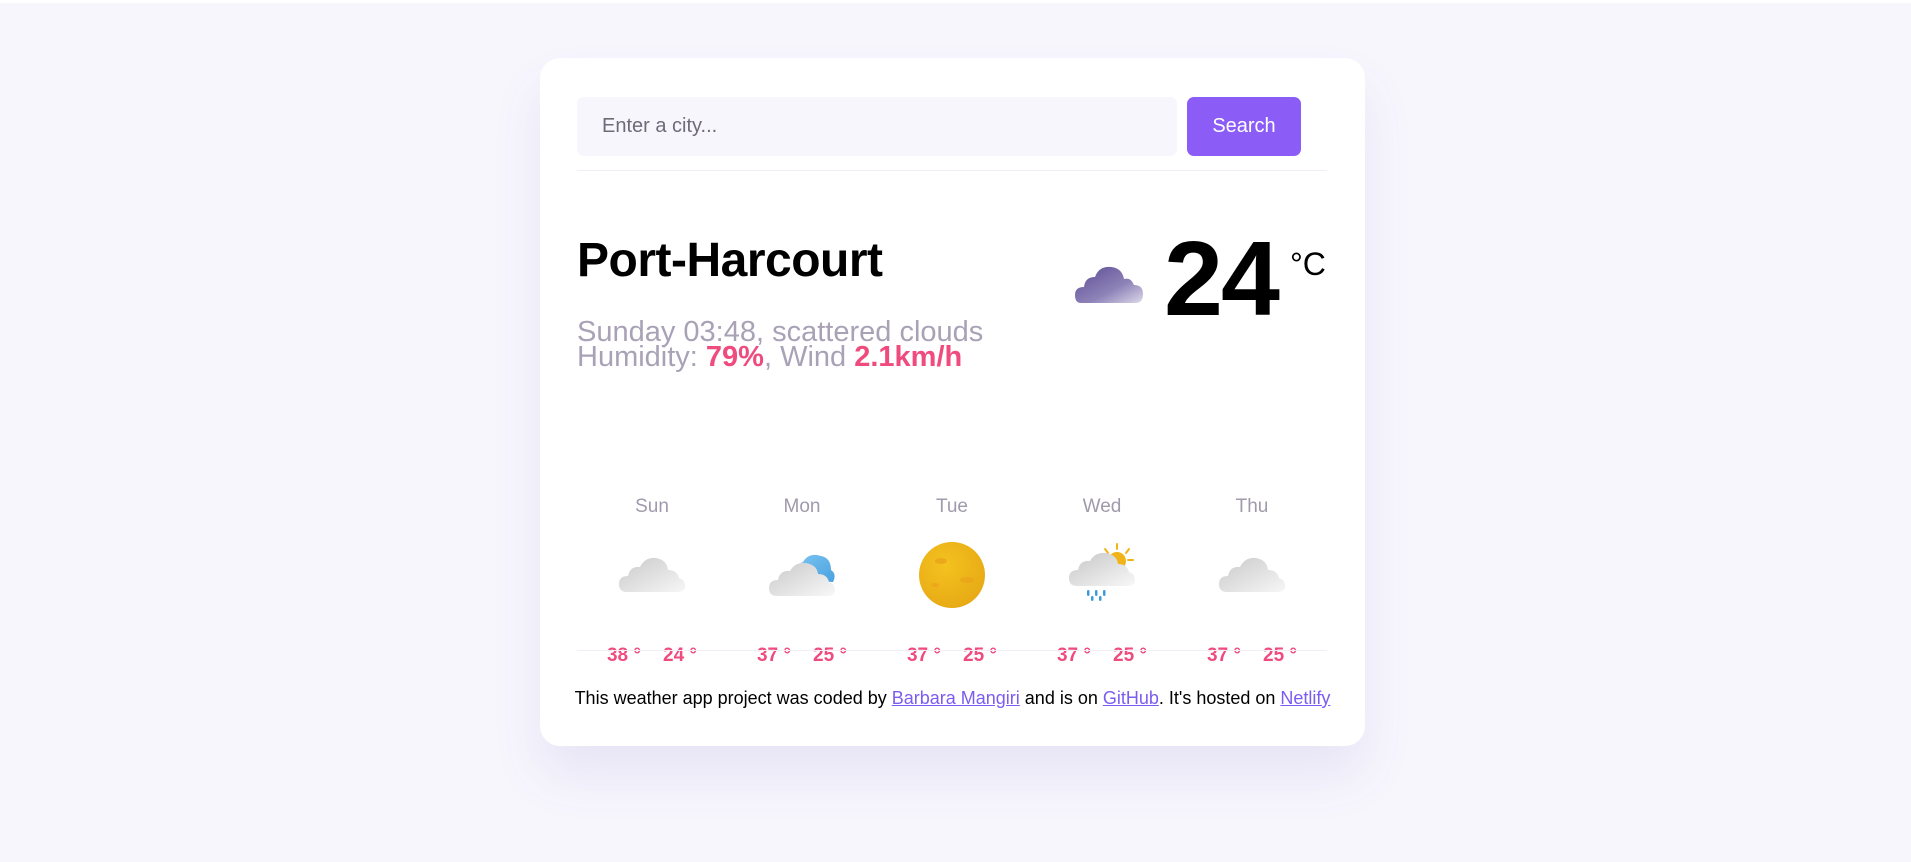 The image size is (1911, 862). I want to click on city-name: Port-Harcourt, so click(730, 260).